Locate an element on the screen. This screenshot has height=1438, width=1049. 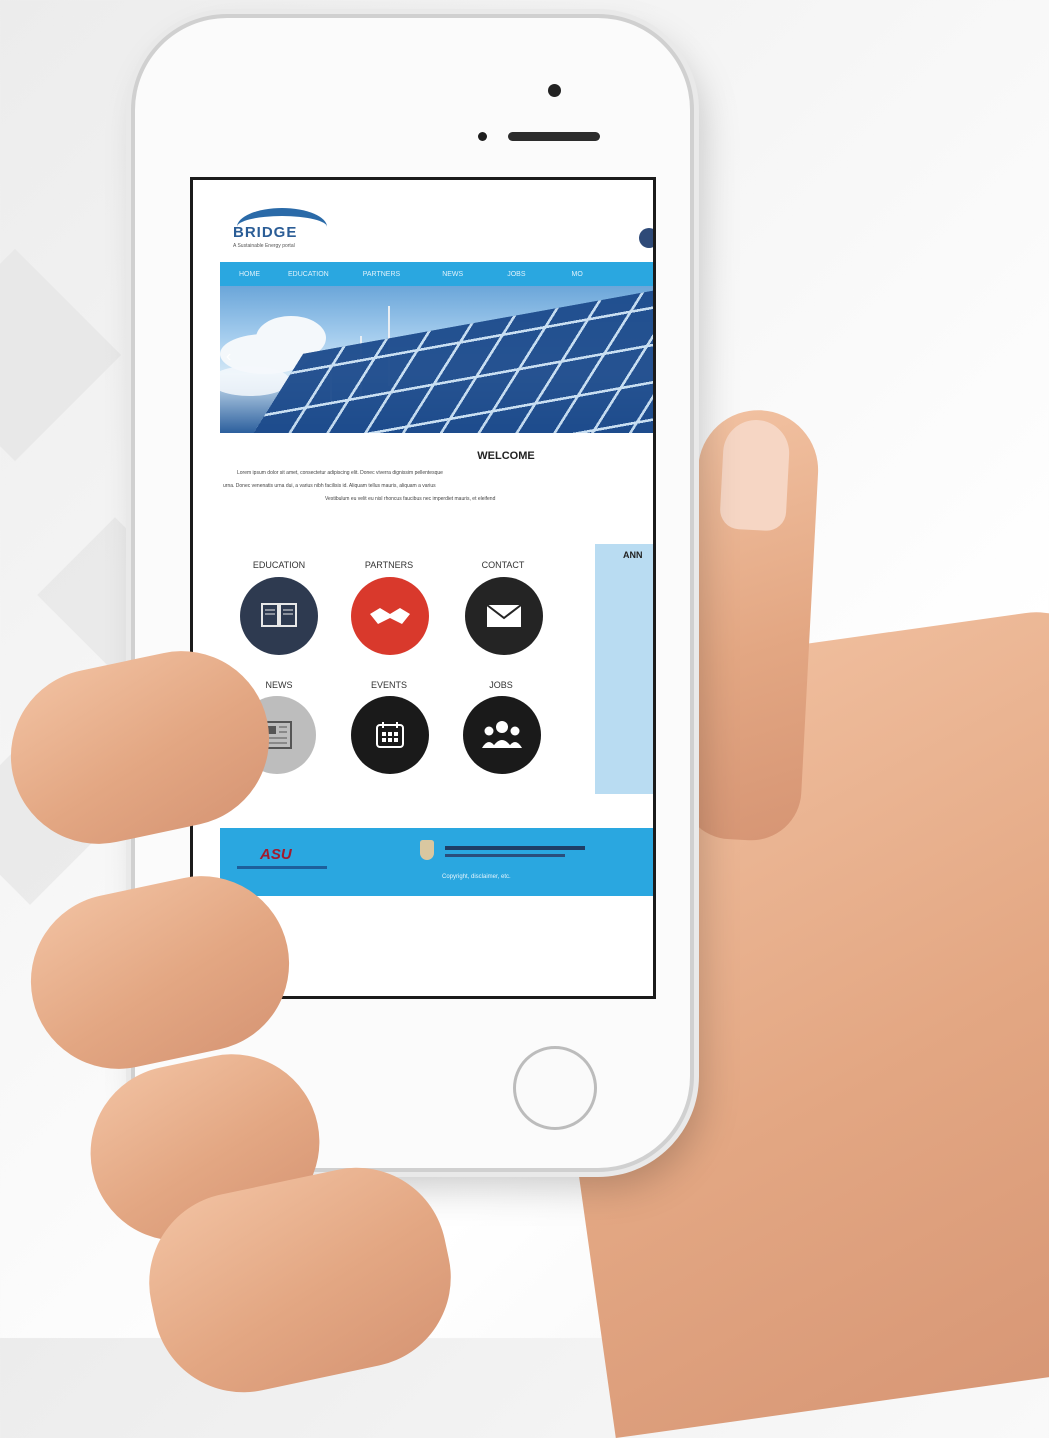
jobs-button is located at coordinates (502, 735).